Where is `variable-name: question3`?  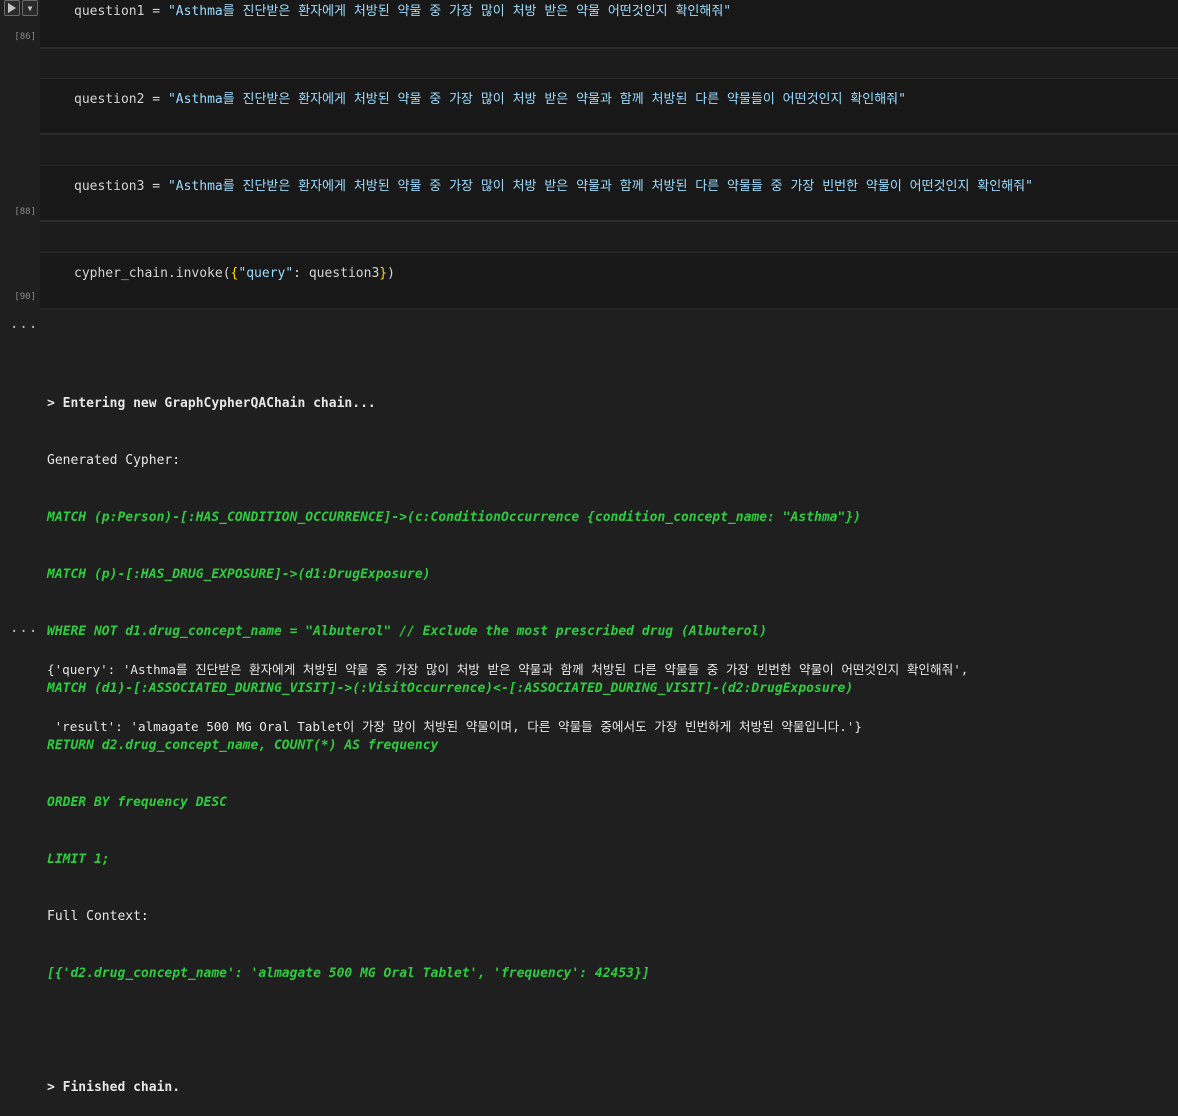 variable-name: question3 is located at coordinates (109, 186).